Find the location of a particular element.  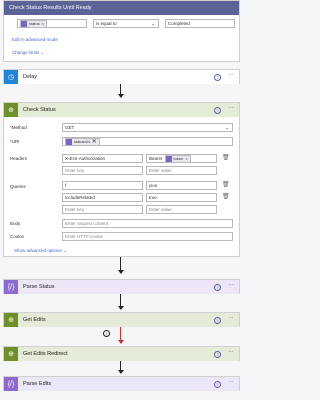

query-key-placeholder-input: Enter key is located at coordinates (102, 209).